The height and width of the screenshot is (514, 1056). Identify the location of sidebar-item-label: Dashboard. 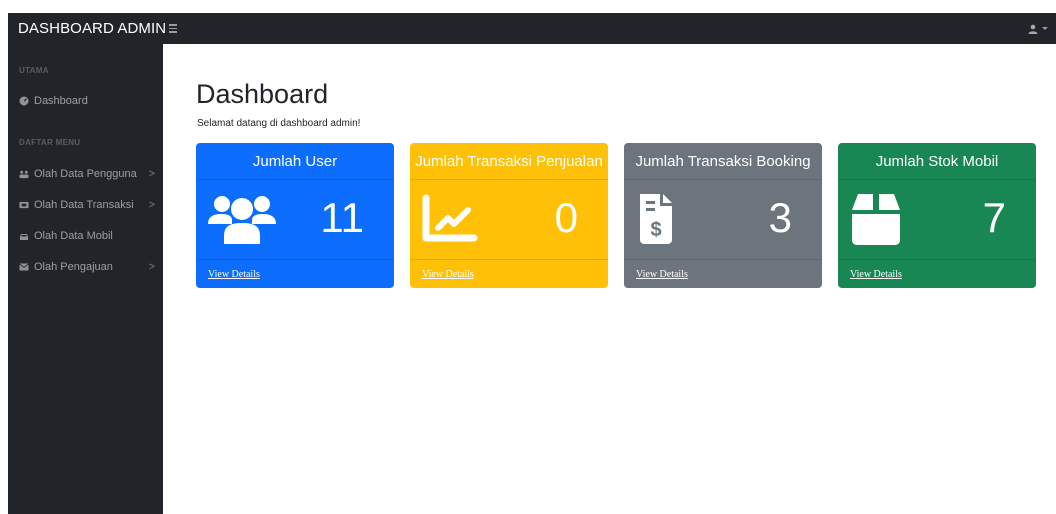
(61, 101).